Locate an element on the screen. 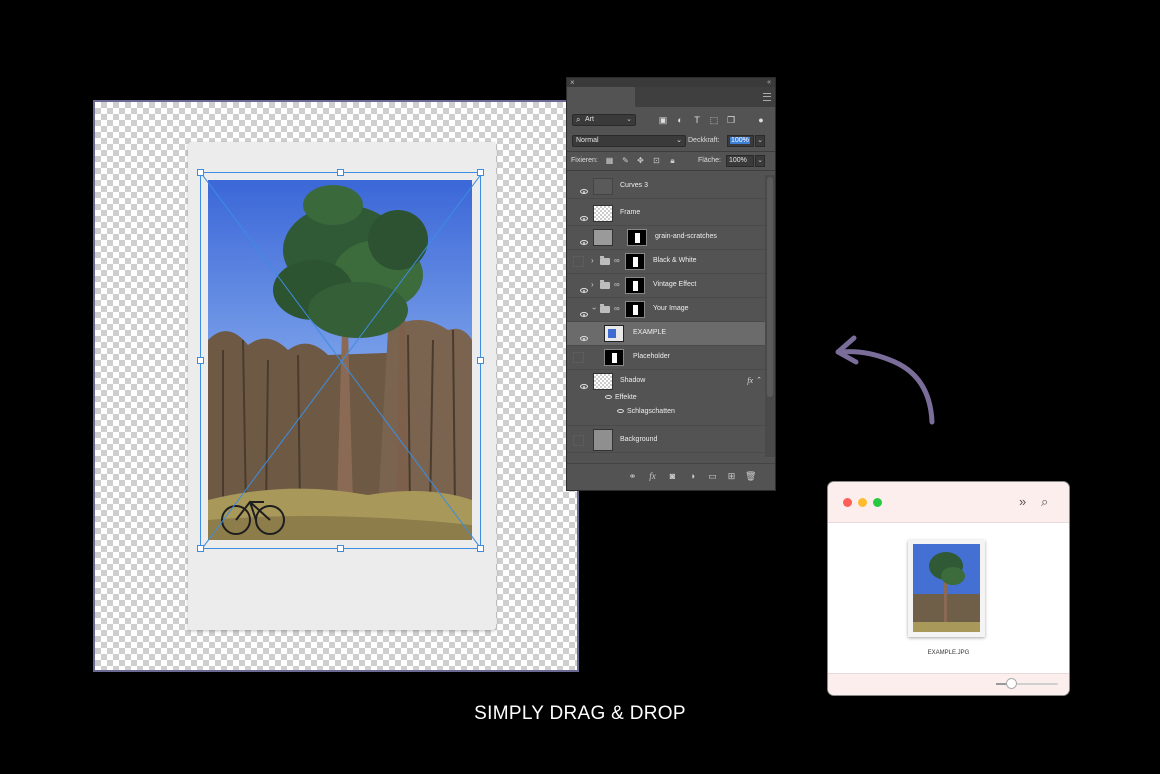  file-thumbnail is located at coordinates (946, 588).